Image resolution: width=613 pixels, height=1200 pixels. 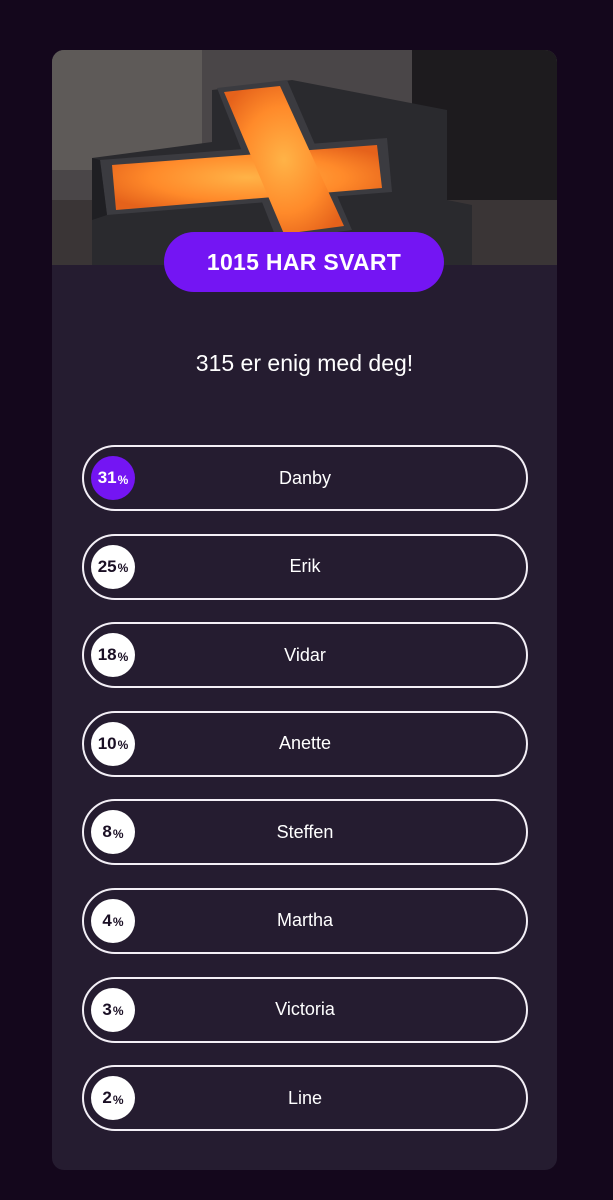 What do you see at coordinates (113, 743) in the screenshot?
I see `percent-badge: 10%` at bounding box center [113, 743].